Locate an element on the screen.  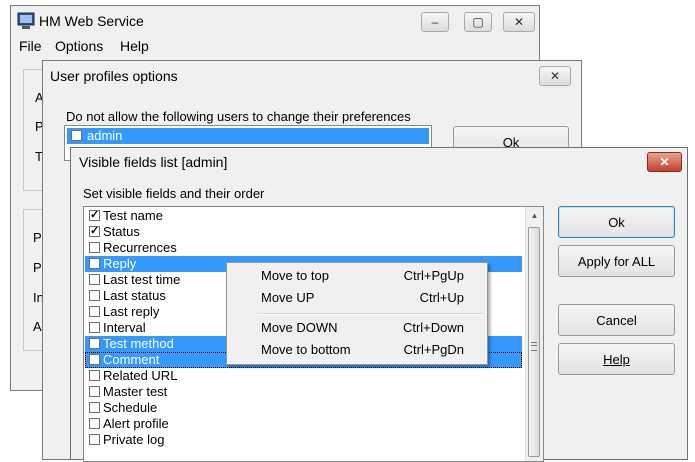
maximize-button: ▢ is located at coordinates (478, 22).